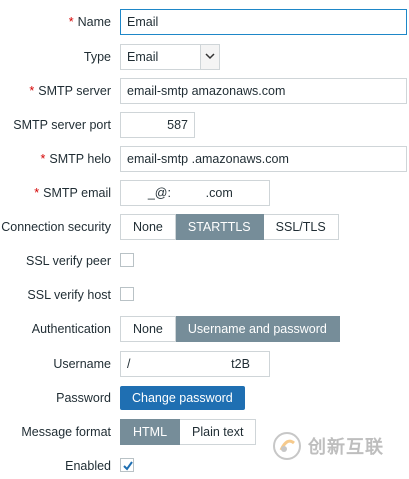 This screenshot has height=479, width=409. I want to click on connection-security-segmented: None STARTTLS SSL/TLS, so click(229, 227).